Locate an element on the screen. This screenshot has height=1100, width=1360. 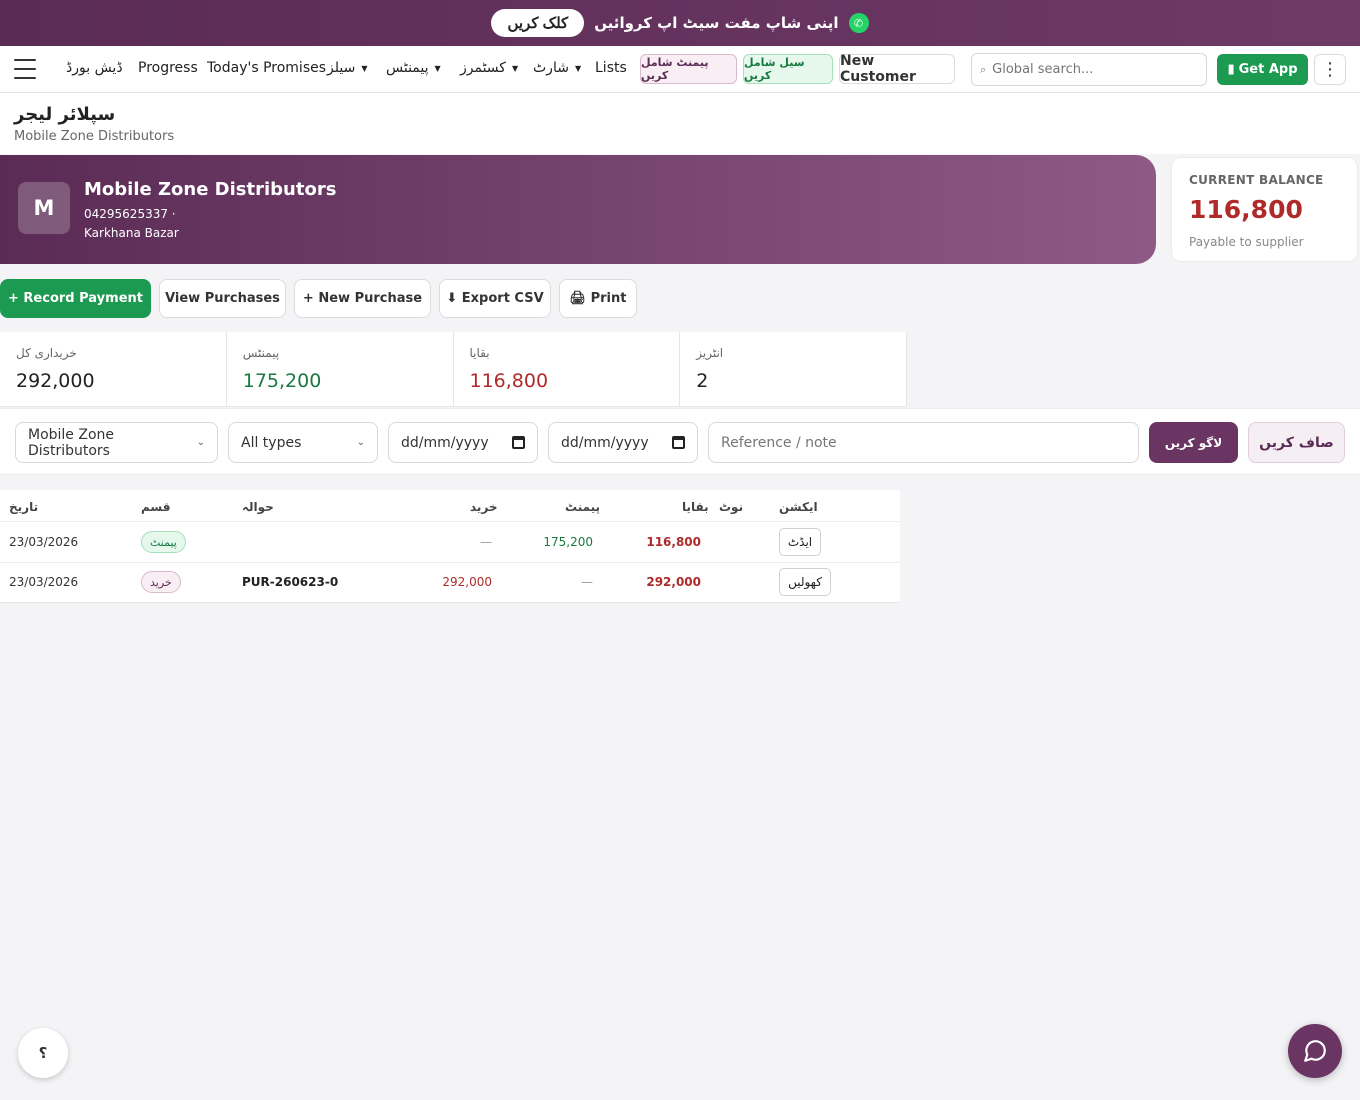
supplier-avatar: M is located at coordinates (44, 208).